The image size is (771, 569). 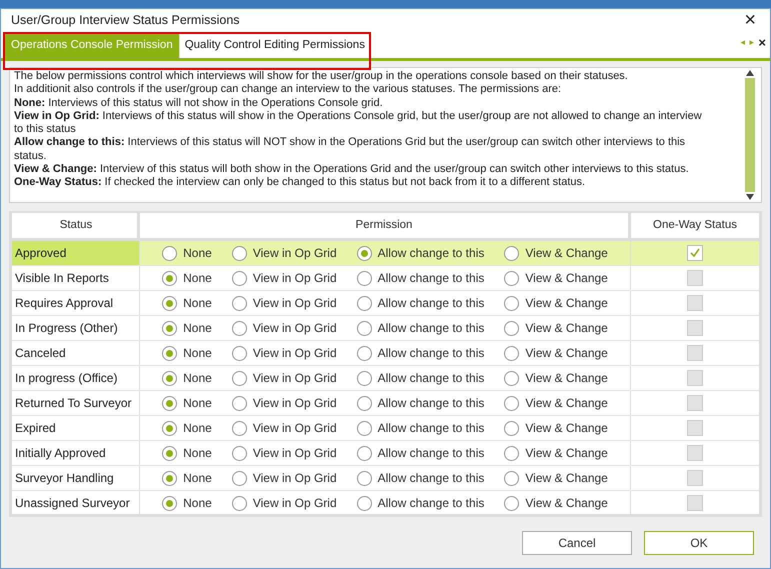 I want to click on table-row: Visible In Reports None View in Op Grid Allow change to this View & Change, so click(x=385, y=278).